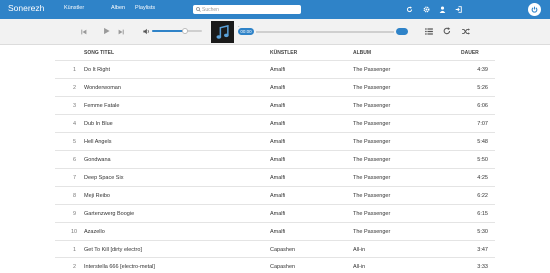 This screenshot has height=273, width=550. Describe the element at coordinates (75, 142) in the screenshot. I see `track-number: 5` at that location.